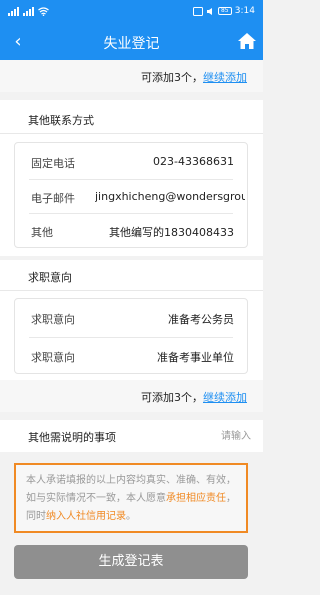 The image size is (320, 595). I want to click on pledge-highlight: 纳入人社信用记录, so click(86, 516).